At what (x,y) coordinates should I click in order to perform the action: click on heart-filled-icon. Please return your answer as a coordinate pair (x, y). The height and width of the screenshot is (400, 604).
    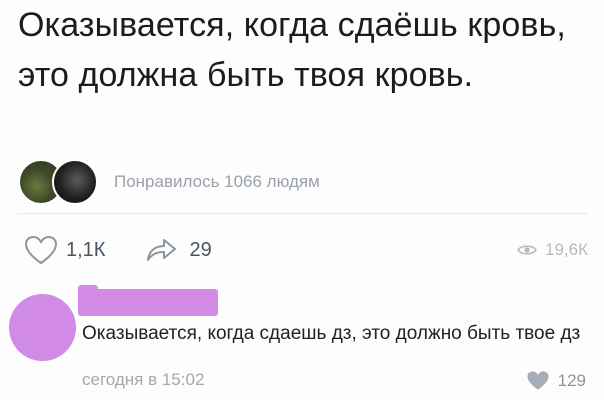
    Looking at the image, I should click on (538, 380).